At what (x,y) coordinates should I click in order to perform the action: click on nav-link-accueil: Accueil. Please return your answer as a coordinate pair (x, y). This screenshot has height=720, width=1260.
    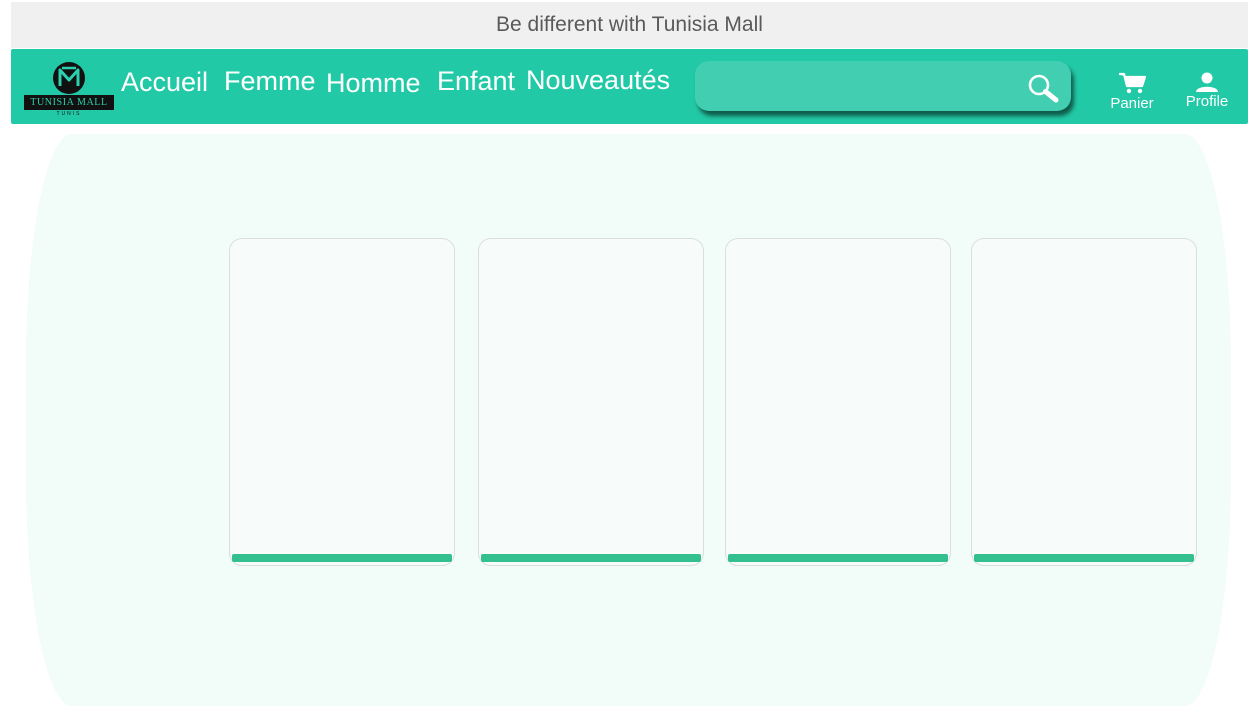
    Looking at the image, I should click on (164, 82).